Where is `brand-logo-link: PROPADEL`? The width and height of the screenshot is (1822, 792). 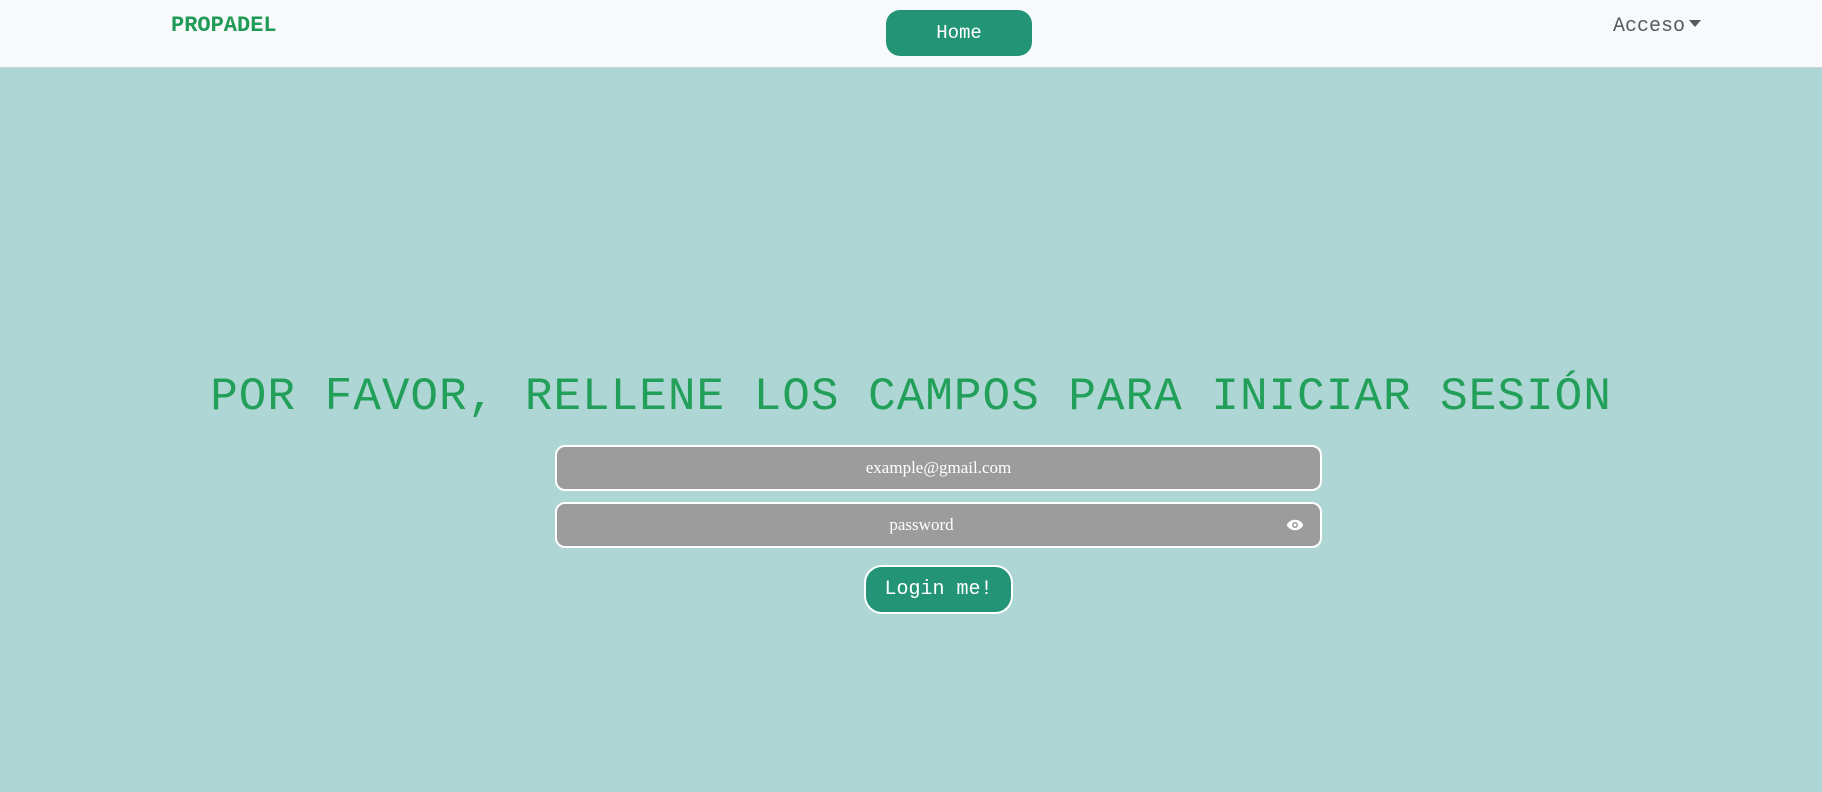 brand-logo-link: PROPADEL is located at coordinates (224, 25).